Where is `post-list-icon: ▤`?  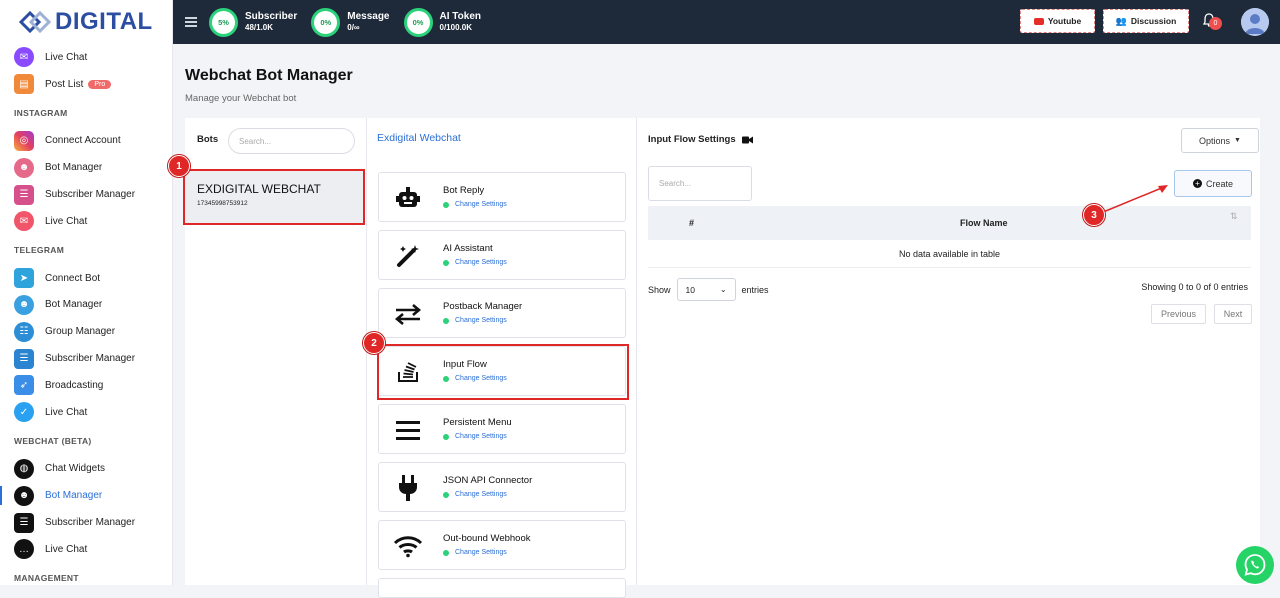 post-list-icon: ▤ is located at coordinates (24, 84).